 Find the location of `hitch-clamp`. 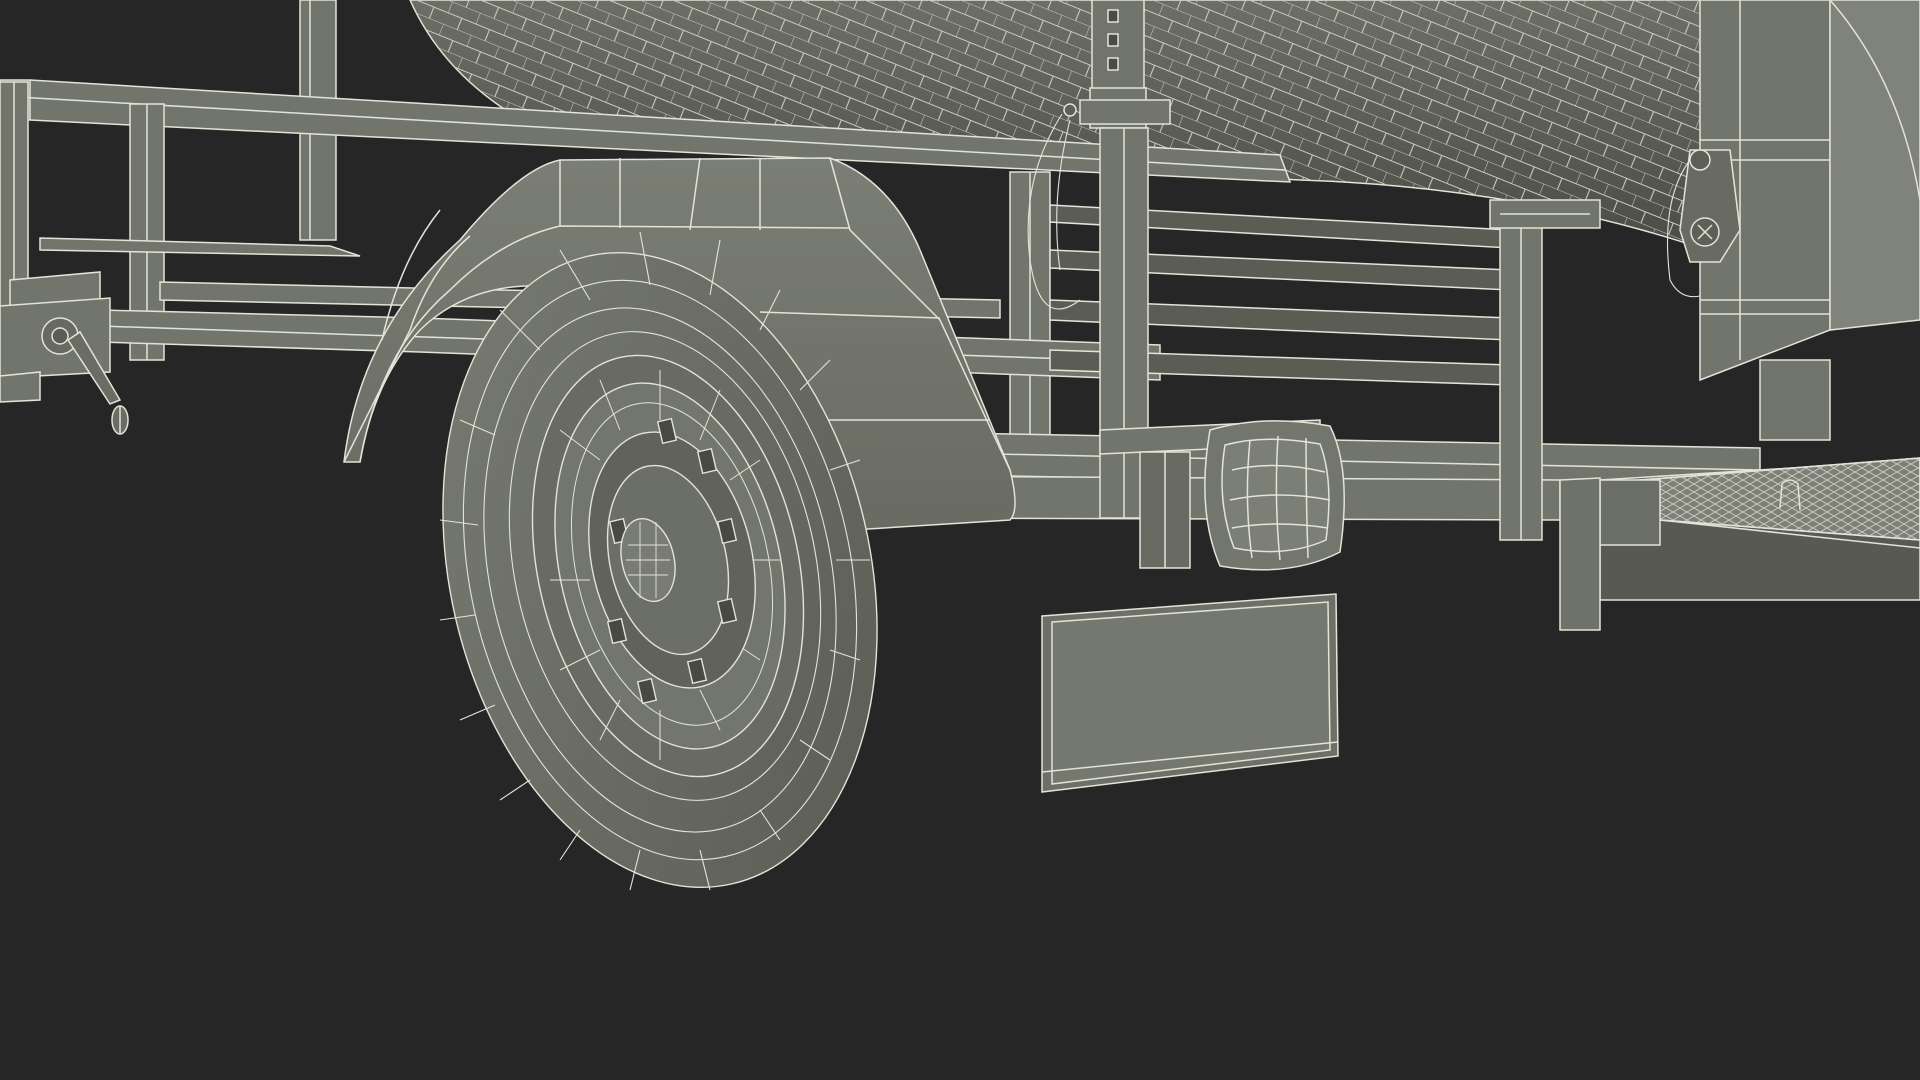

hitch-clamp is located at coordinates (64, 353).